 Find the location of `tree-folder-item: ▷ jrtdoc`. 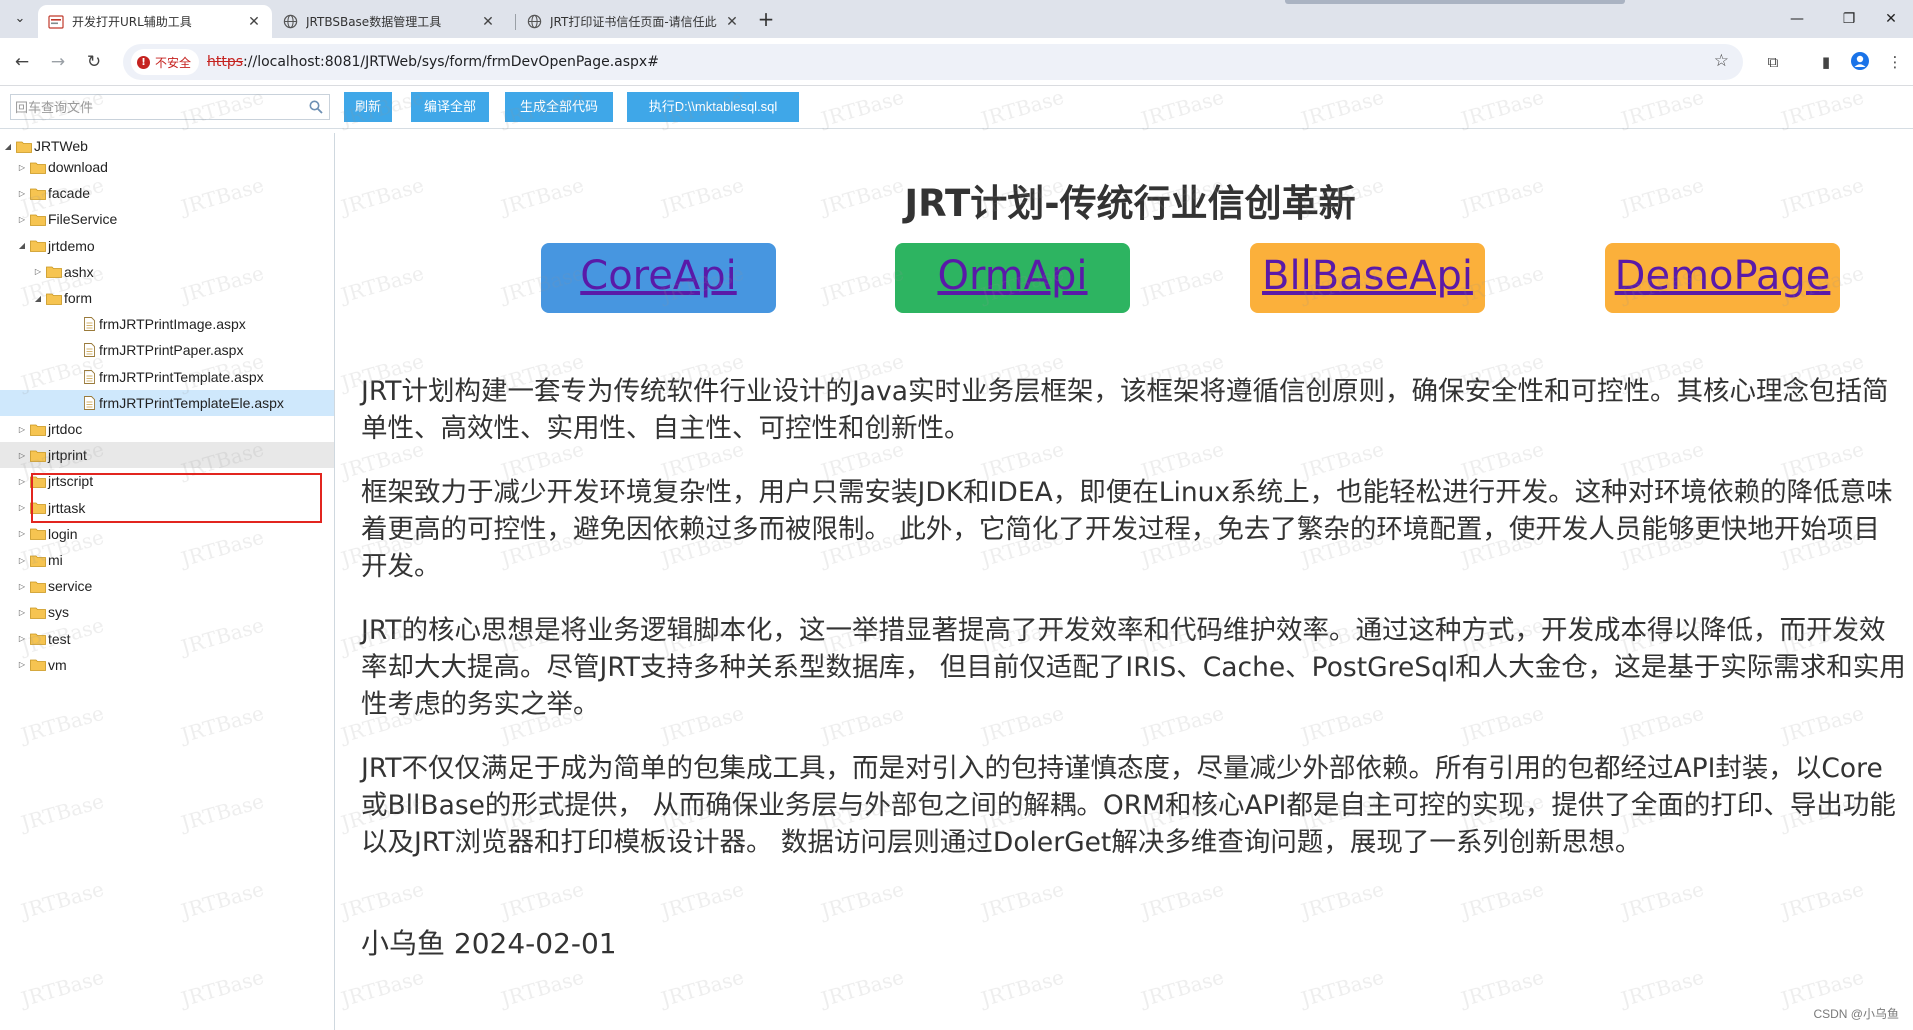

tree-folder-item: ▷ jrtdoc is located at coordinates (167, 429).